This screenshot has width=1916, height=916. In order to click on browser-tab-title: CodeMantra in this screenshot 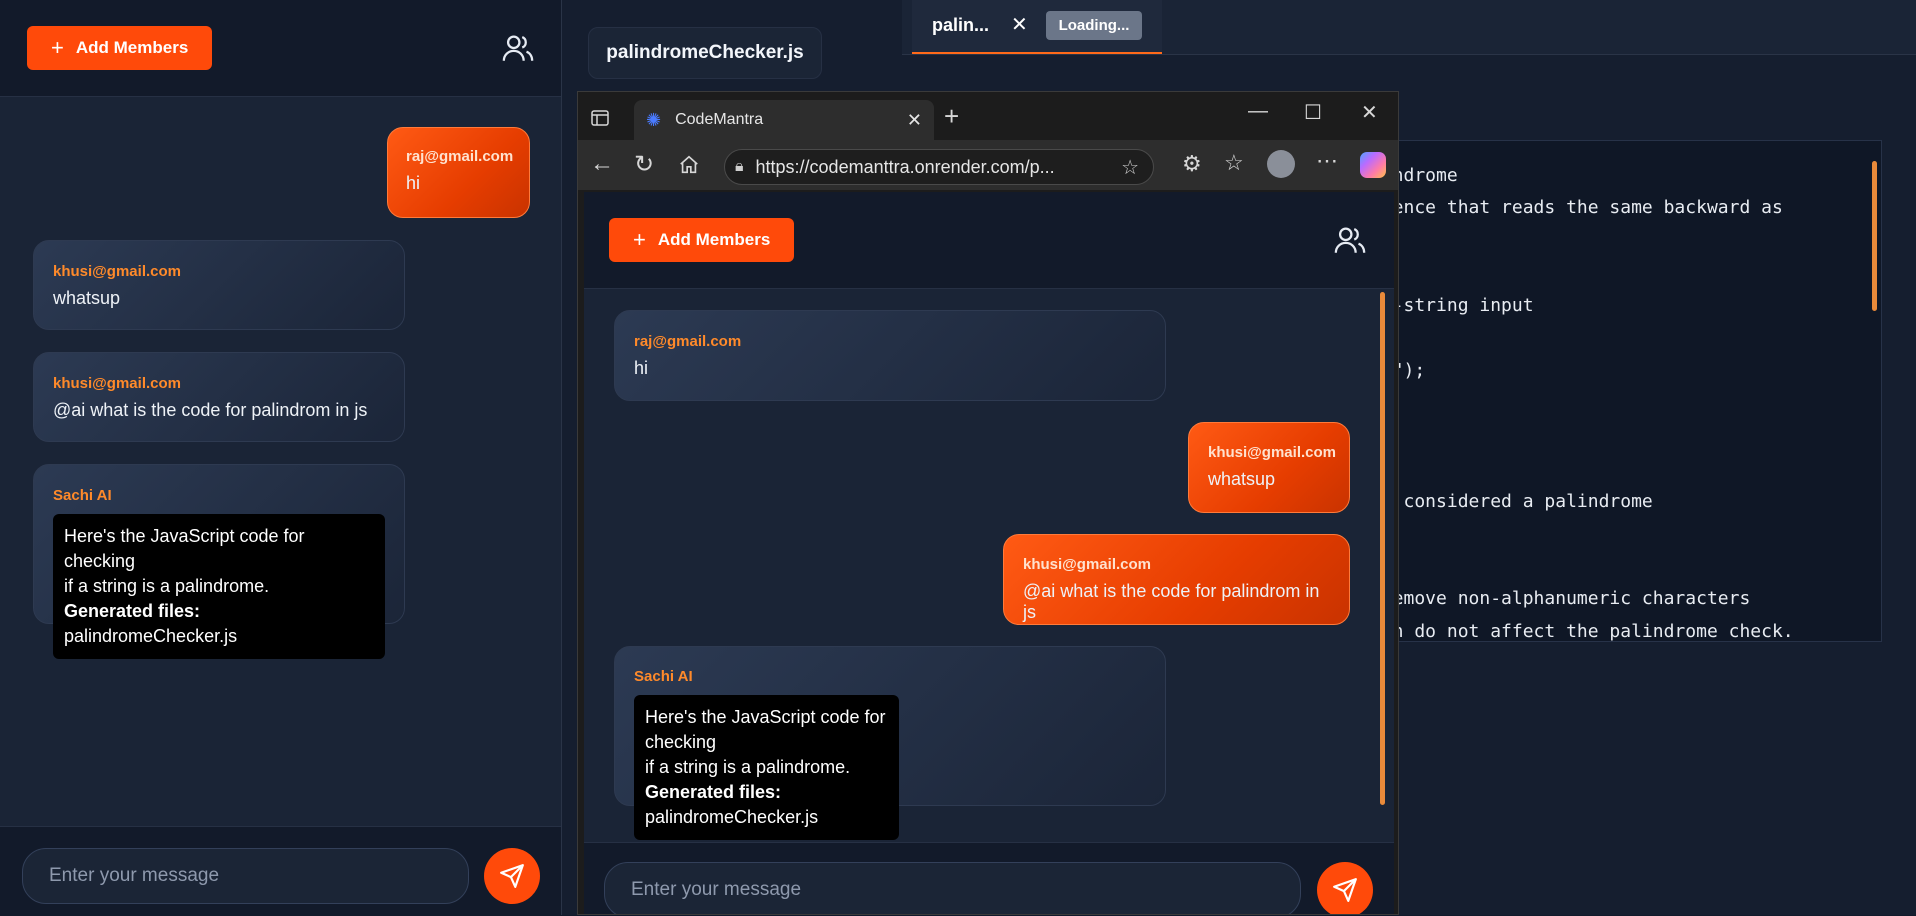, I will do `click(719, 119)`.